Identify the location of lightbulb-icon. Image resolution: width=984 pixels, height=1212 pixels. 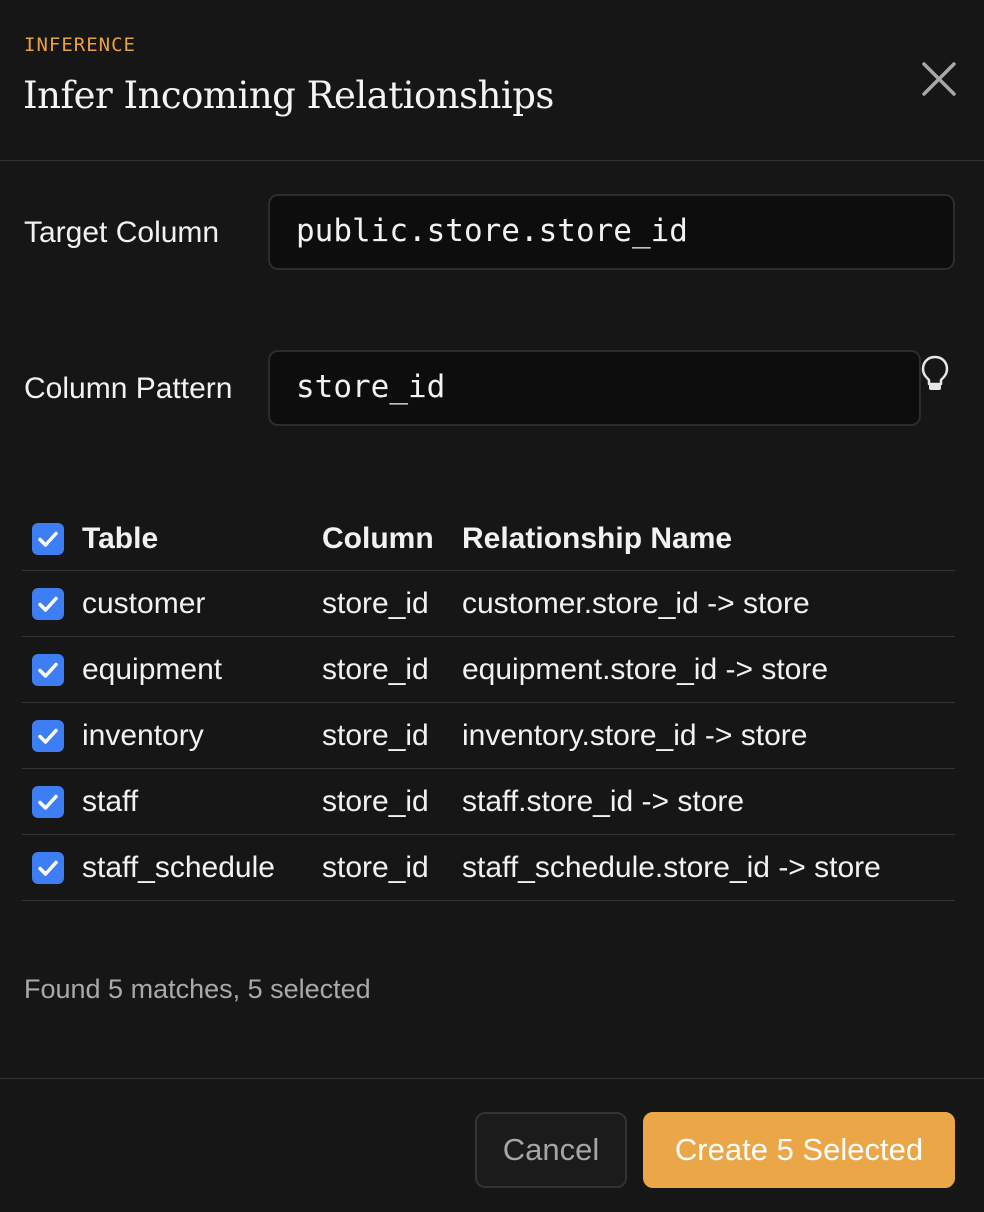
(935, 372).